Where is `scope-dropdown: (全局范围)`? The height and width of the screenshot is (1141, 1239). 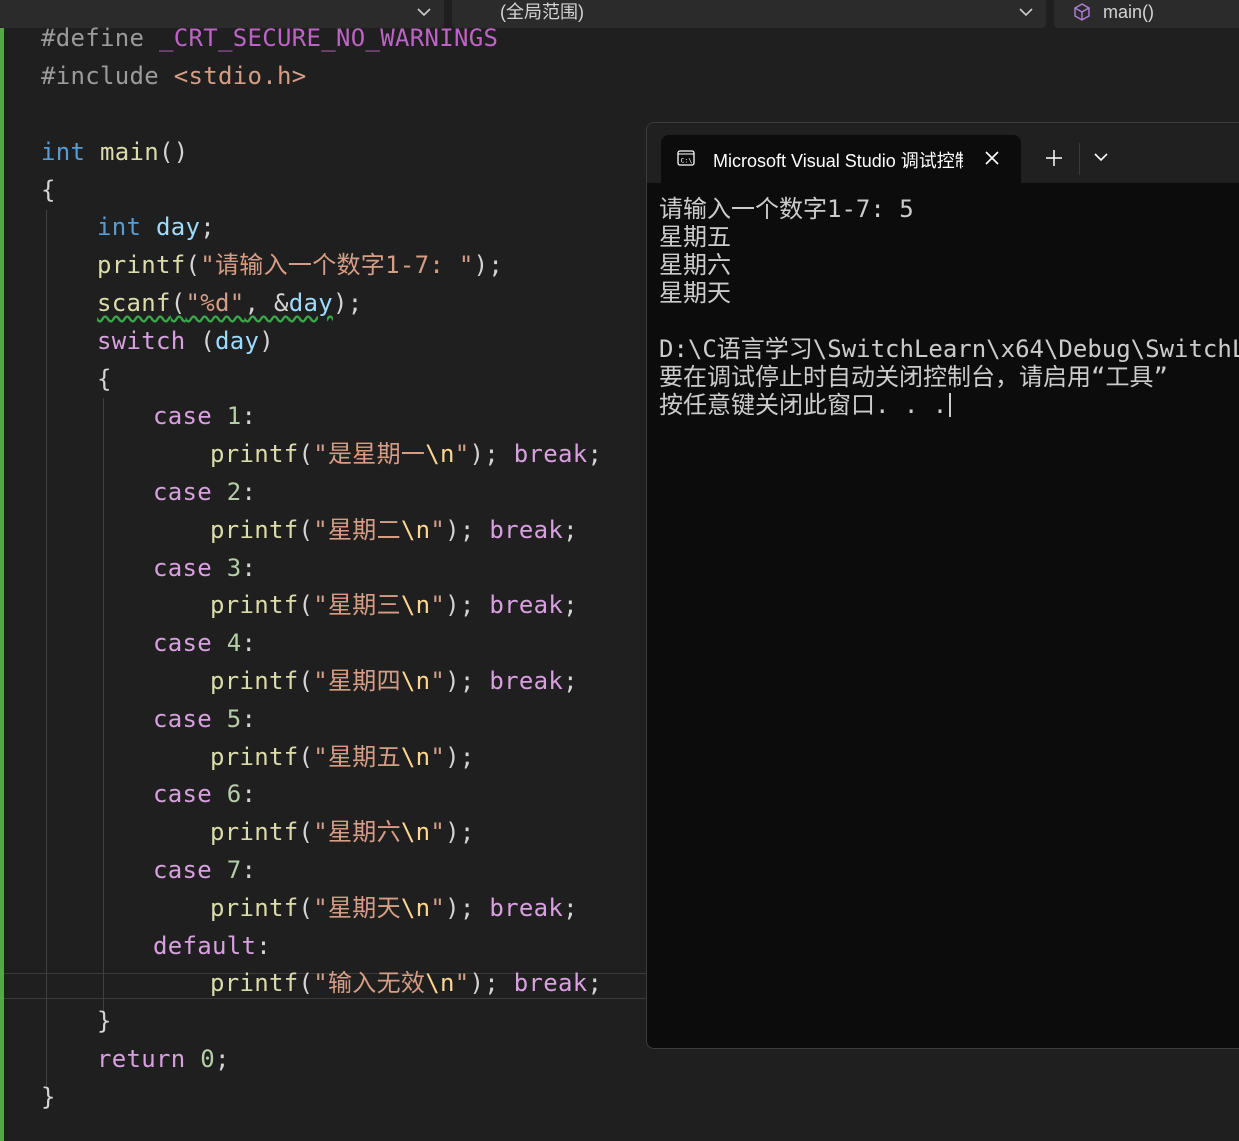
scope-dropdown: (全局范围) is located at coordinates (749, 14).